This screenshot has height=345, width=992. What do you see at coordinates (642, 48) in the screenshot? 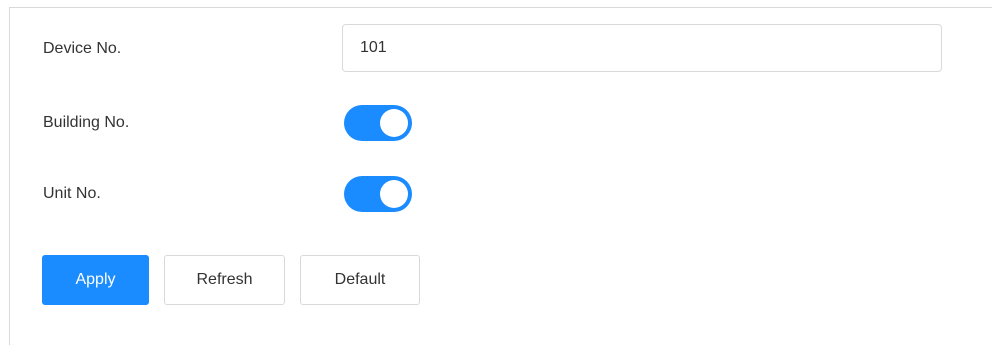
I see `device-no-input` at bounding box center [642, 48].